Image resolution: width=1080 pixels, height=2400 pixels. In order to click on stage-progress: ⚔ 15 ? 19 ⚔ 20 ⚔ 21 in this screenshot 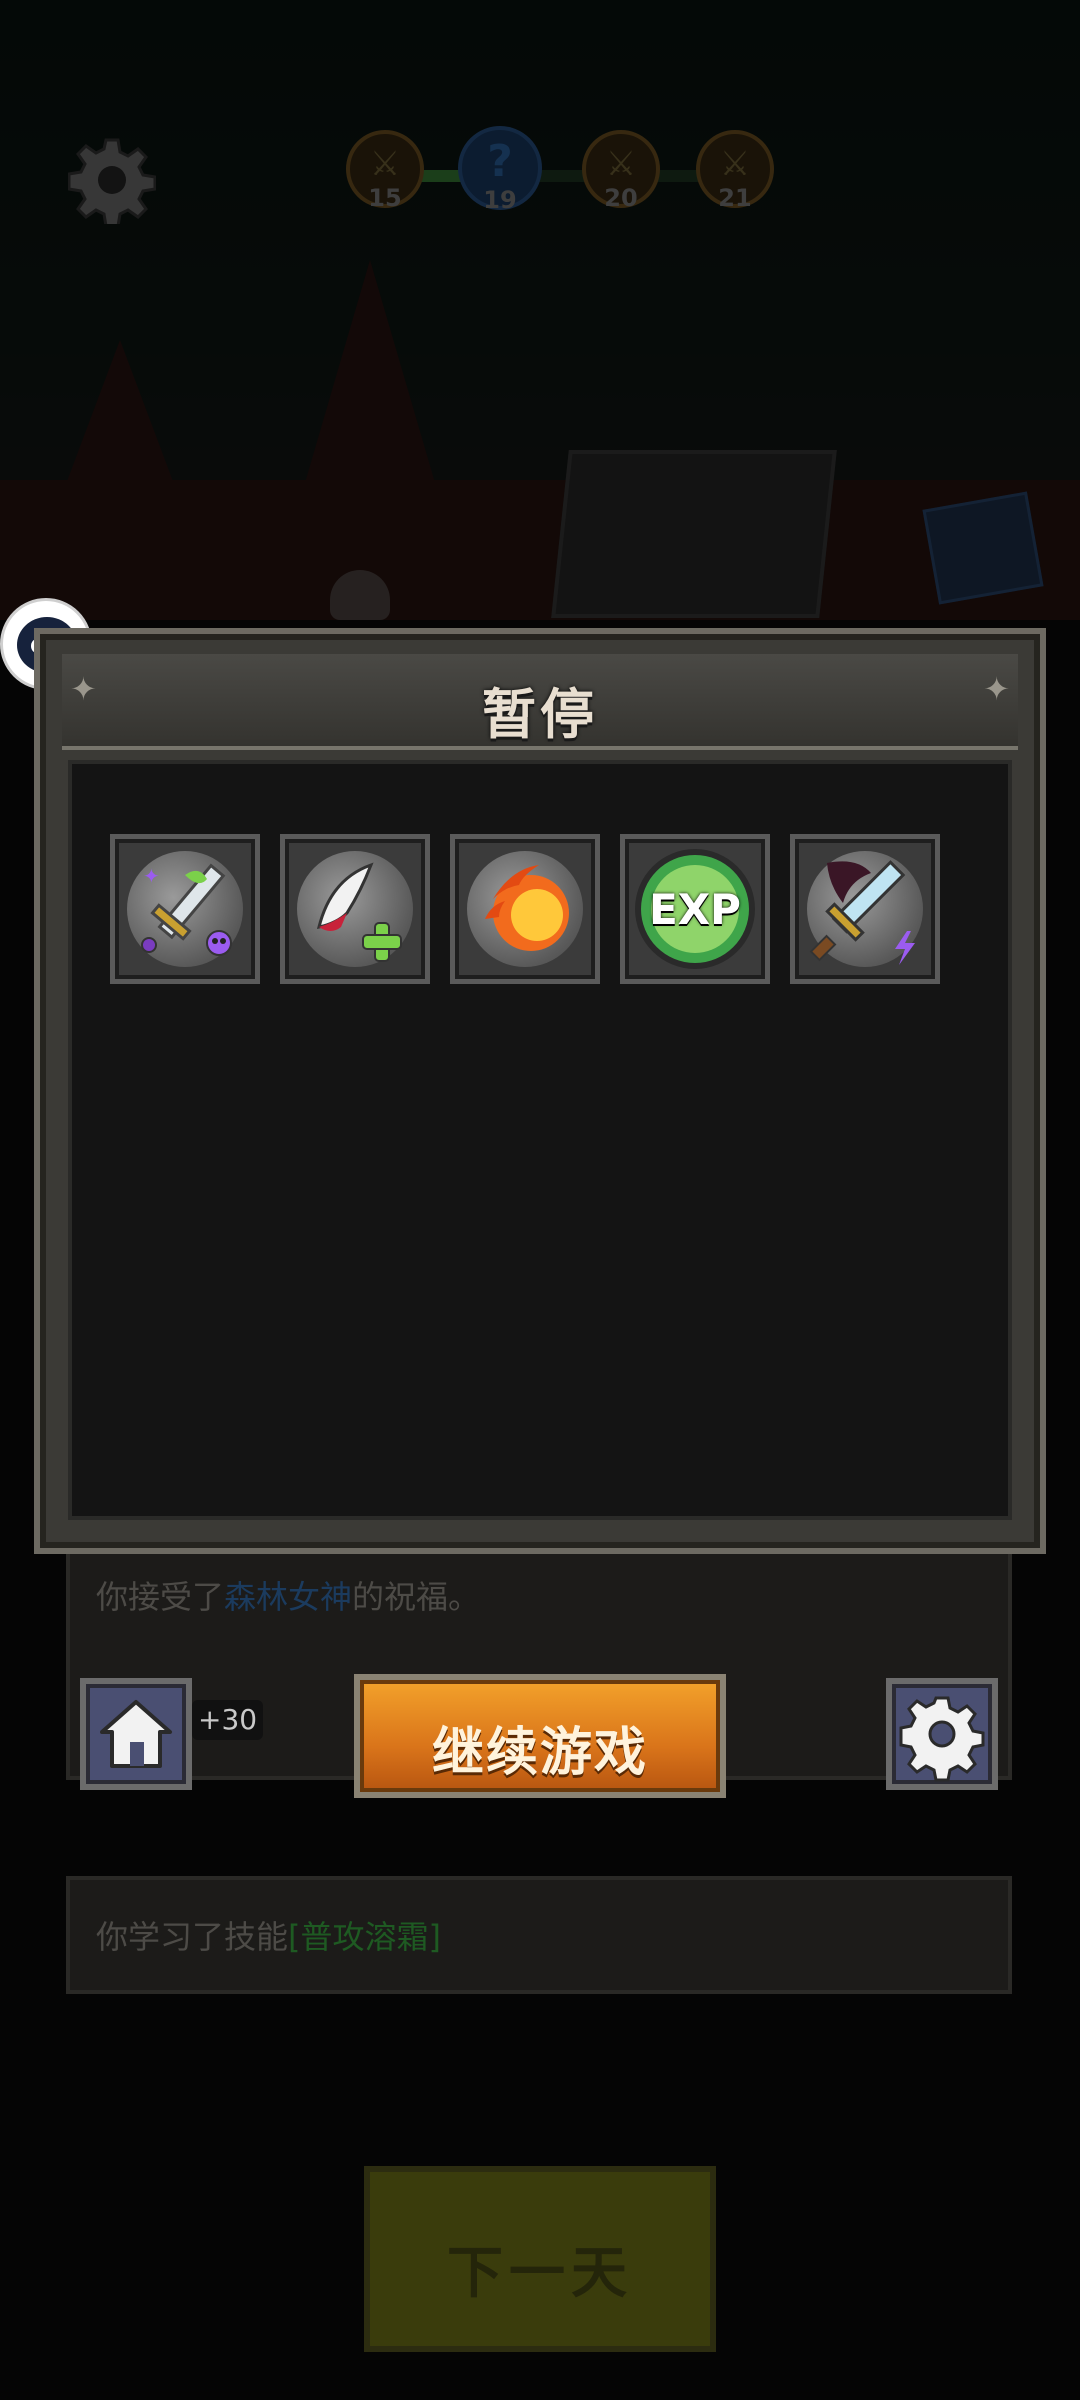, I will do `click(566, 173)`.